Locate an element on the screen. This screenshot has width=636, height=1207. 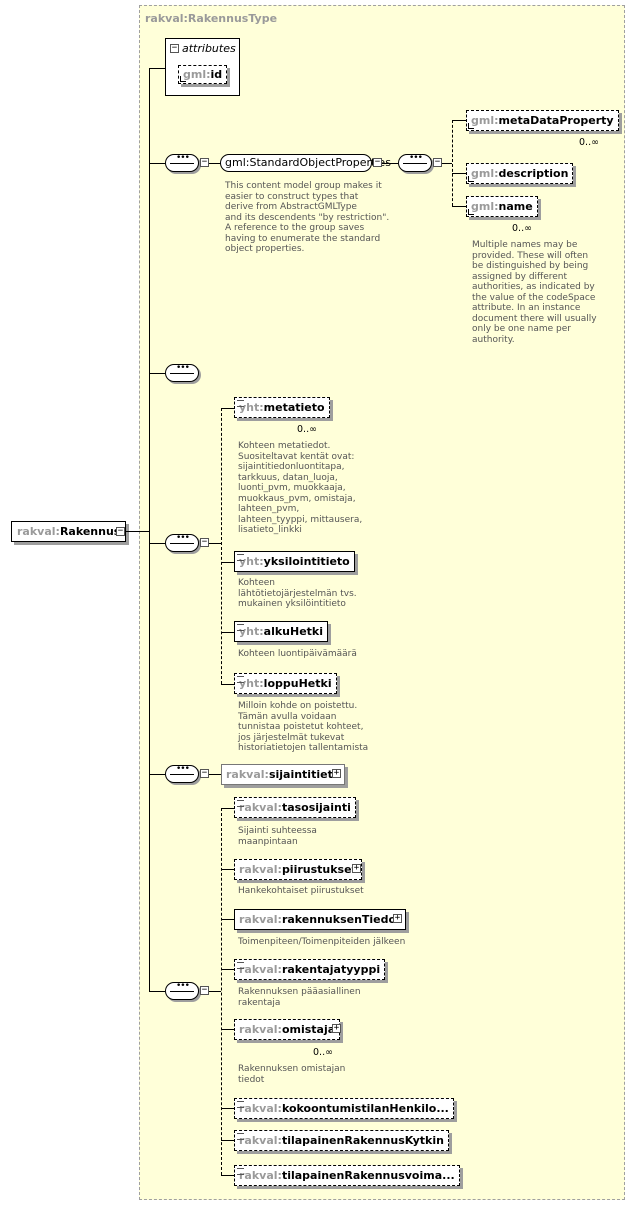
element-yht-alkuhetki: yht:alkuHetki is located at coordinates (281, 631).